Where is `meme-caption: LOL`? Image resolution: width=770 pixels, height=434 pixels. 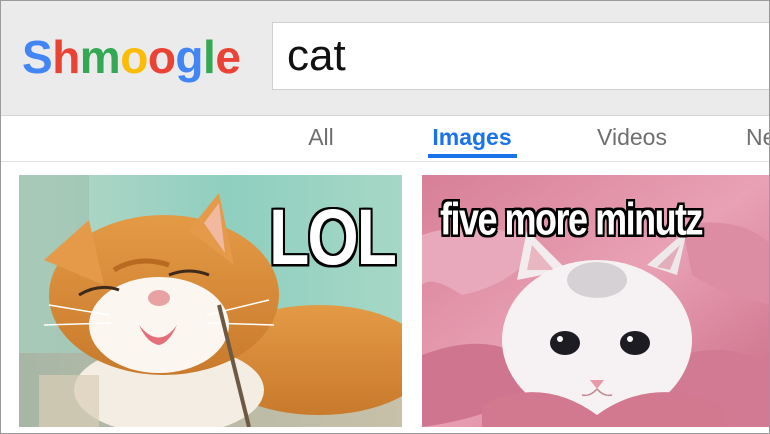 meme-caption: LOL is located at coordinates (333, 236).